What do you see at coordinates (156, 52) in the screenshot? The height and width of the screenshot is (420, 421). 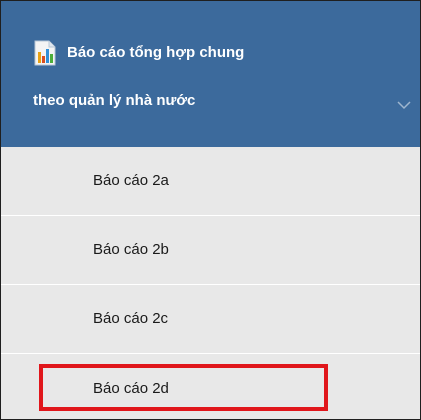 I see `menu-title-line-1: Báo cáo tổng hợp chung` at bounding box center [156, 52].